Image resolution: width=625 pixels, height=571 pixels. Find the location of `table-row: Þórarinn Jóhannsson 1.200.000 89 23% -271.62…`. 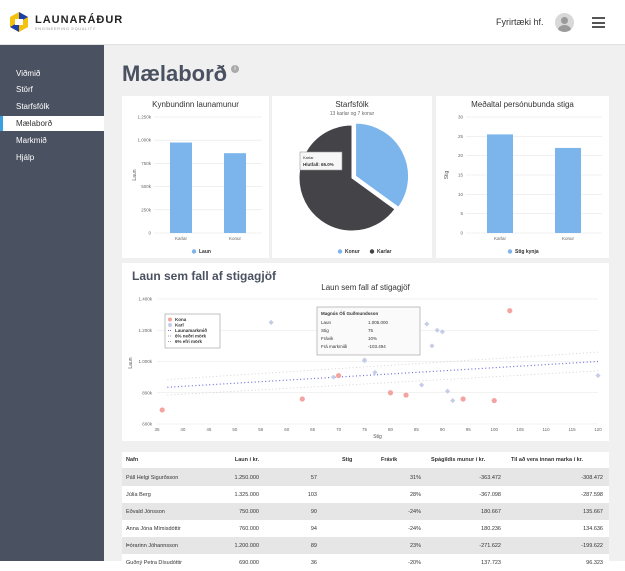

table-row: Þórarinn Jóhannsson 1.200.000 89 23% -271.62… is located at coordinates (365, 545).